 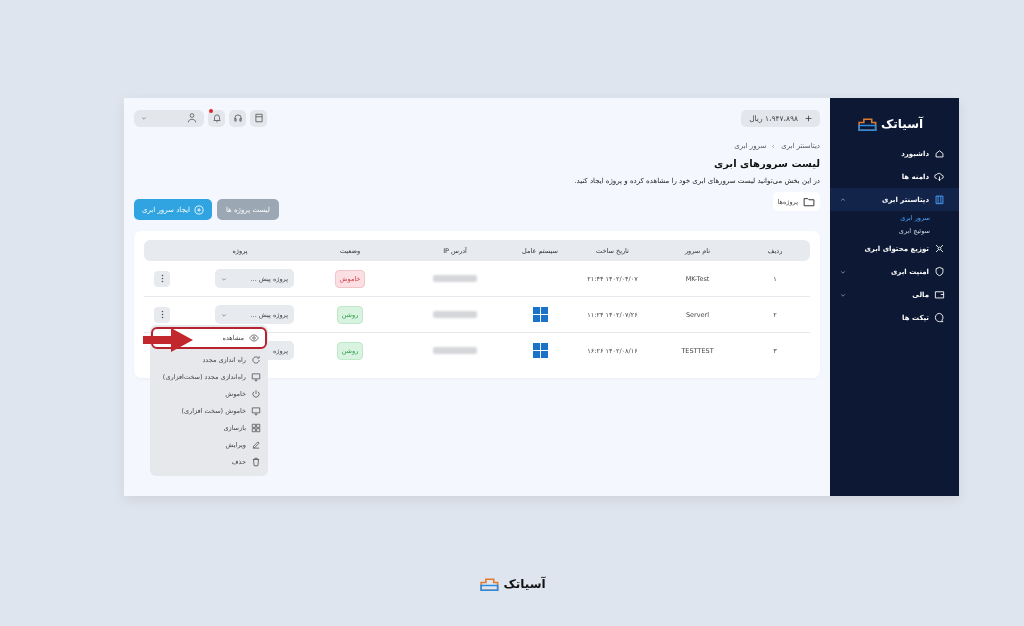 I want to click on network-icon, so click(x=939, y=248).